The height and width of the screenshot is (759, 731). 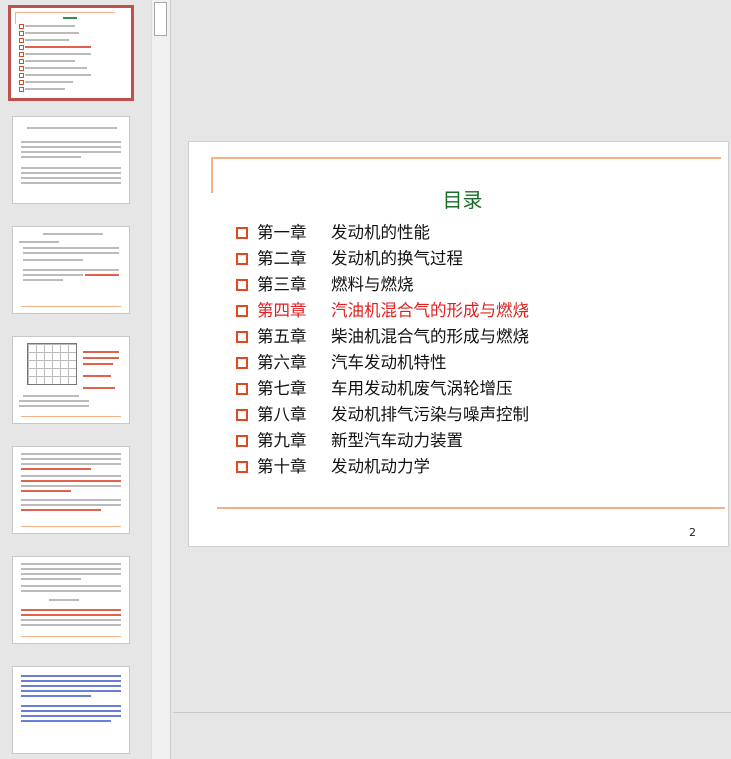 I want to click on toc-chapter-number: 第八章, so click(x=282, y=414).